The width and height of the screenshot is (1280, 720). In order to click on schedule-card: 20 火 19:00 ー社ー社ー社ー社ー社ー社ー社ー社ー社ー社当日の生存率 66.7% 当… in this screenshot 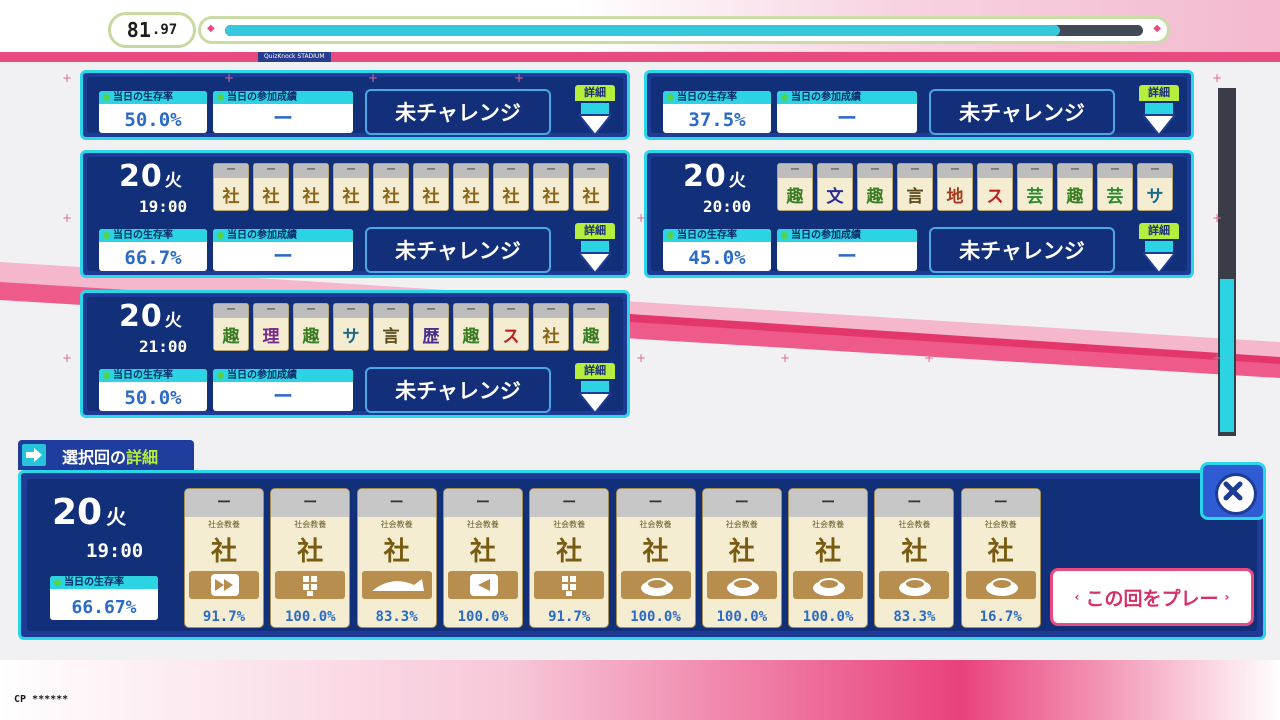, I will do `click(355, 214)`.